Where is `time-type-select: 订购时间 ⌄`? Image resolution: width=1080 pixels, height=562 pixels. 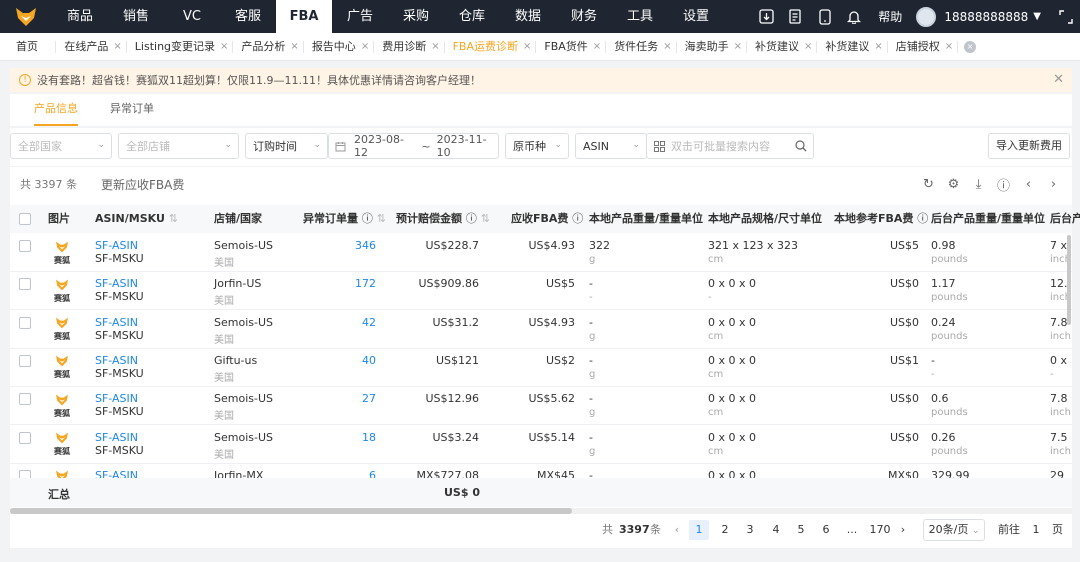 time-type-select: 订购时间 ⌄ is located at coordinates (286, 146).